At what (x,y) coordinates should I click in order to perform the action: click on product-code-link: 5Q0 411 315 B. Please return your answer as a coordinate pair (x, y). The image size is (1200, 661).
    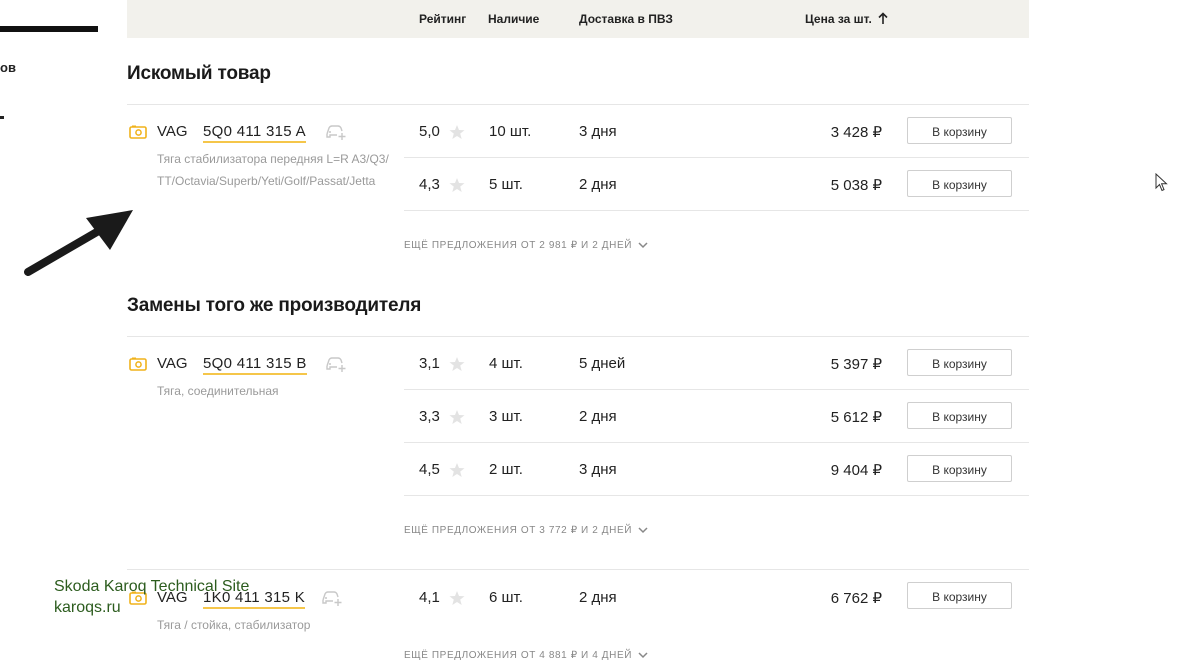
    Looking at the image, I should click on (255, 365).